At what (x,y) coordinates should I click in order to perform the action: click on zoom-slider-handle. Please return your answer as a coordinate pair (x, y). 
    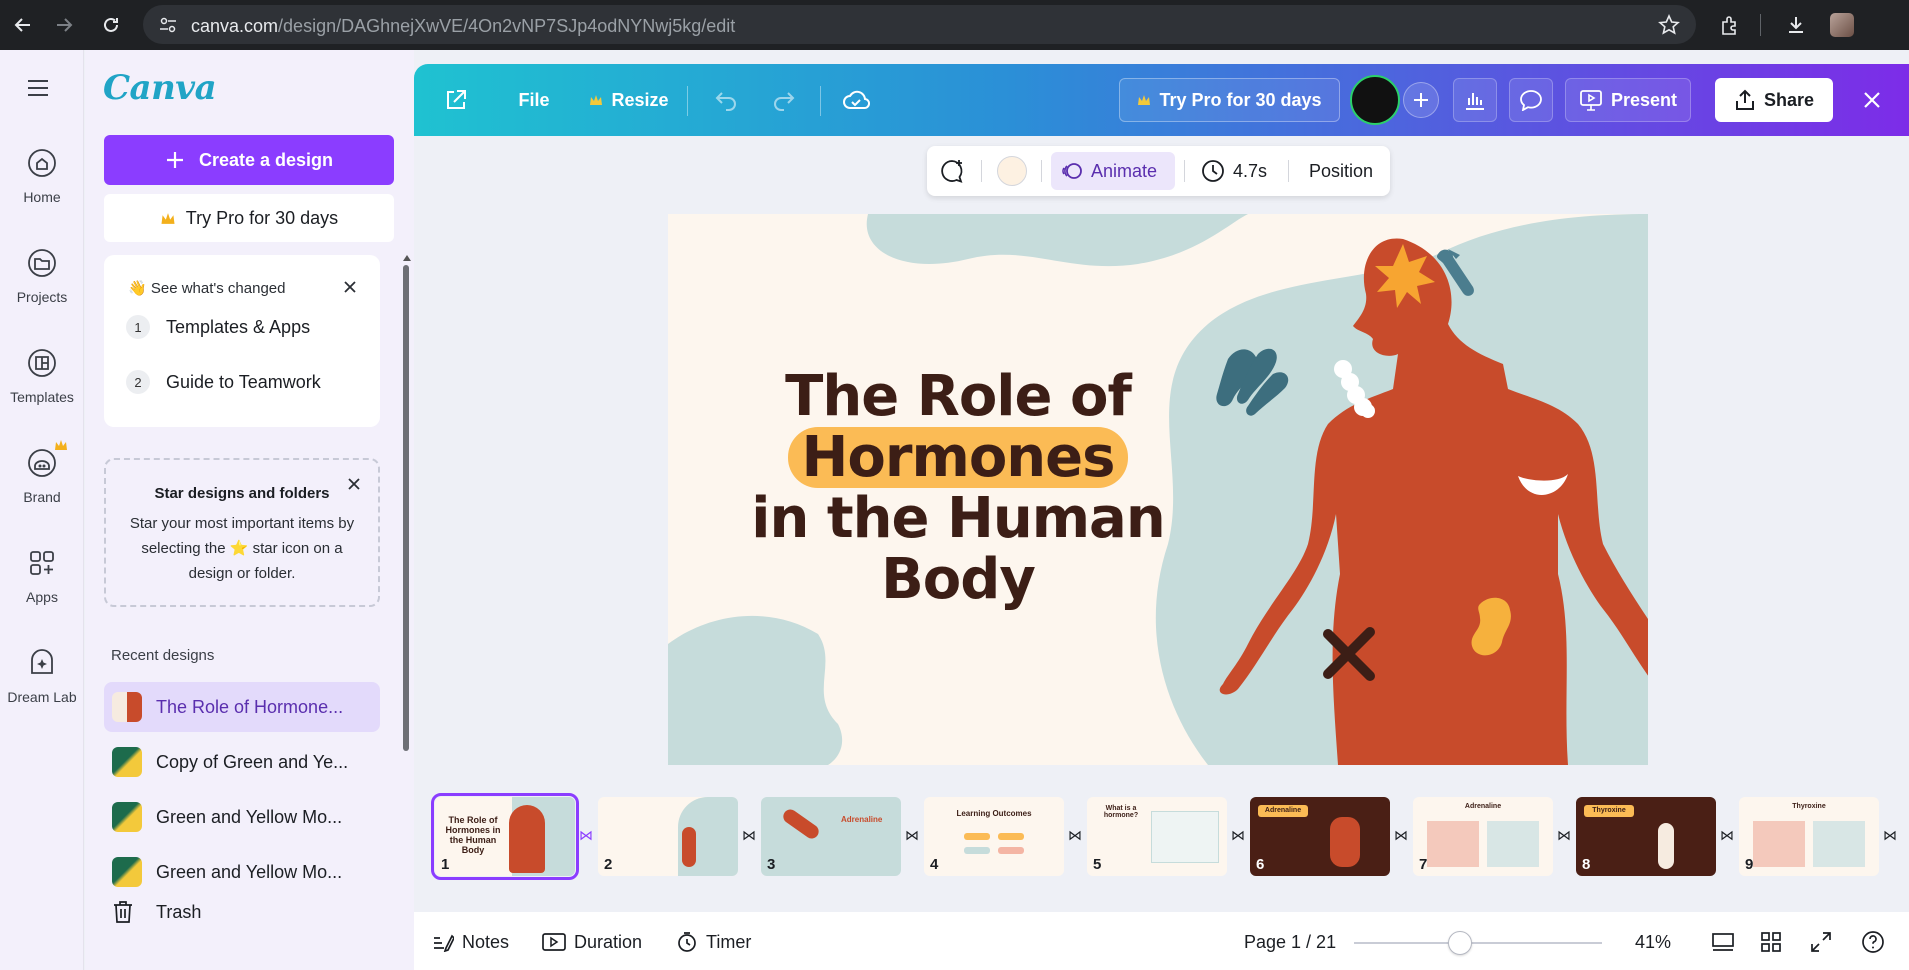
    Looking at the image, I should click on (1460, 943).